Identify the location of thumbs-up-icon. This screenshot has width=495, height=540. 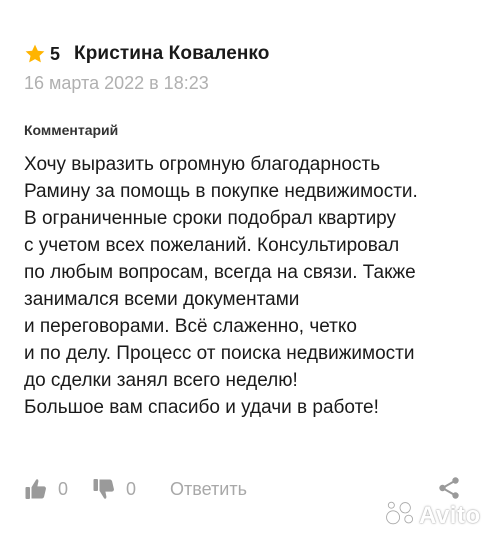
(36, 489).